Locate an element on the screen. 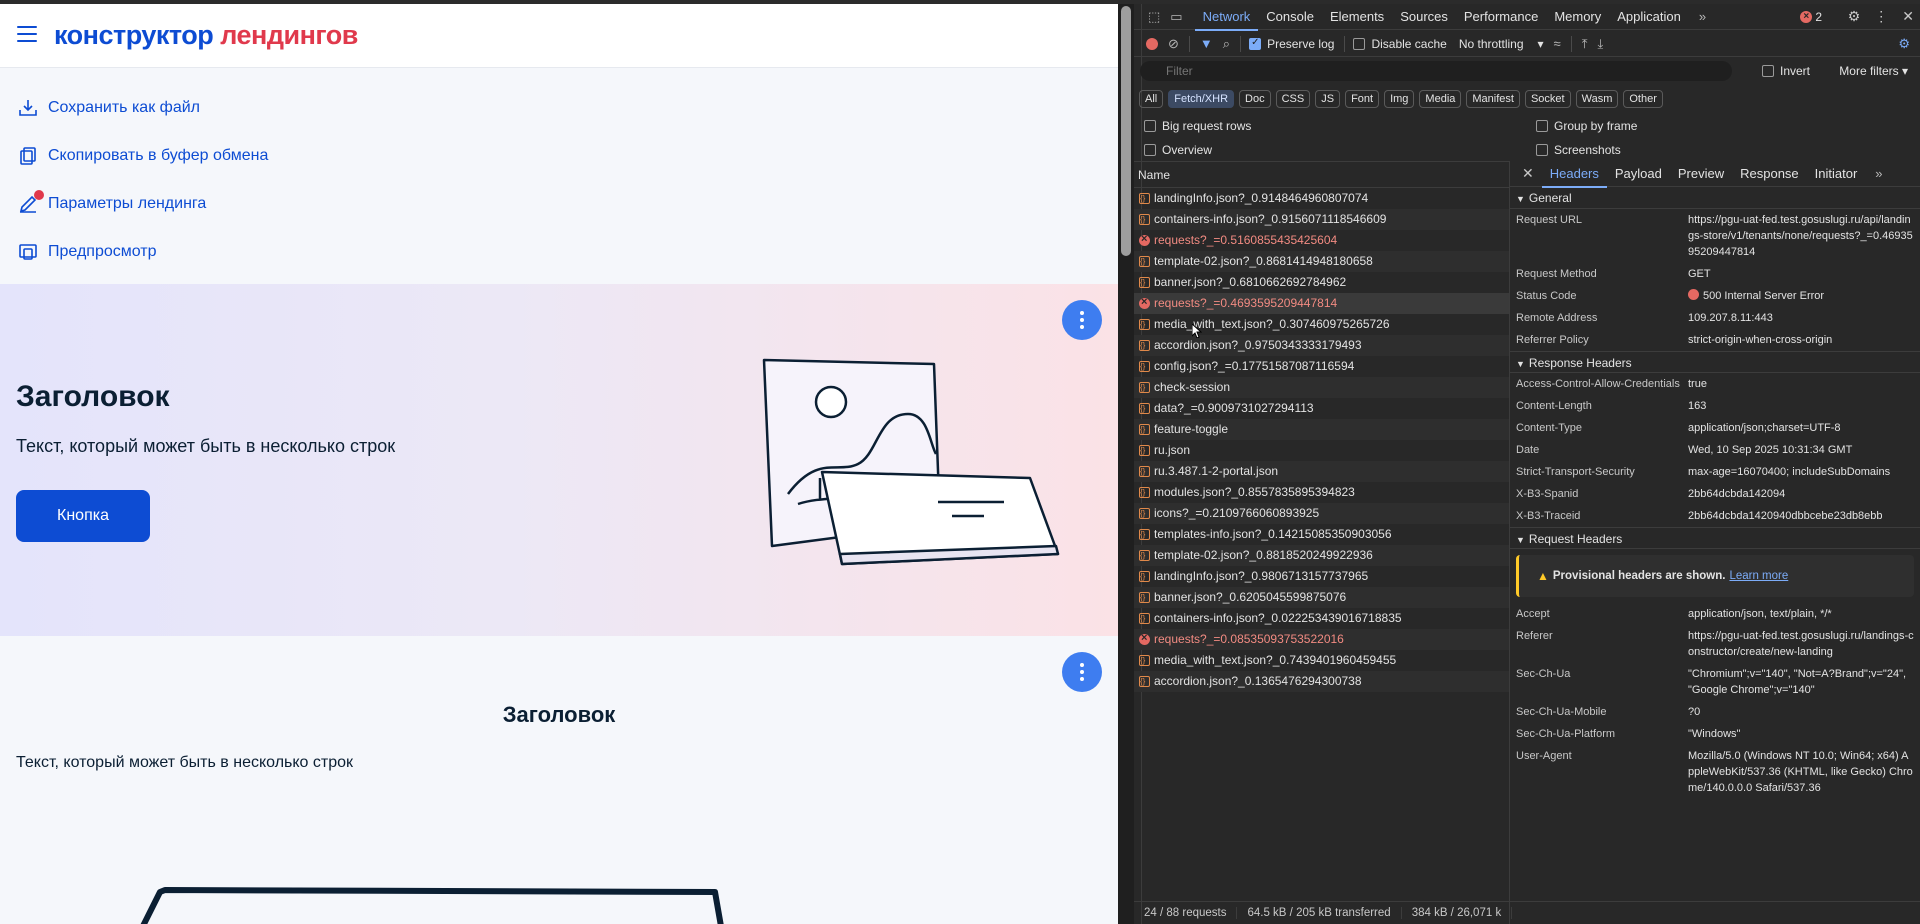  request-row: media_with_text.json?_0.7439401960459455 is located at coordinates (1321, 660).